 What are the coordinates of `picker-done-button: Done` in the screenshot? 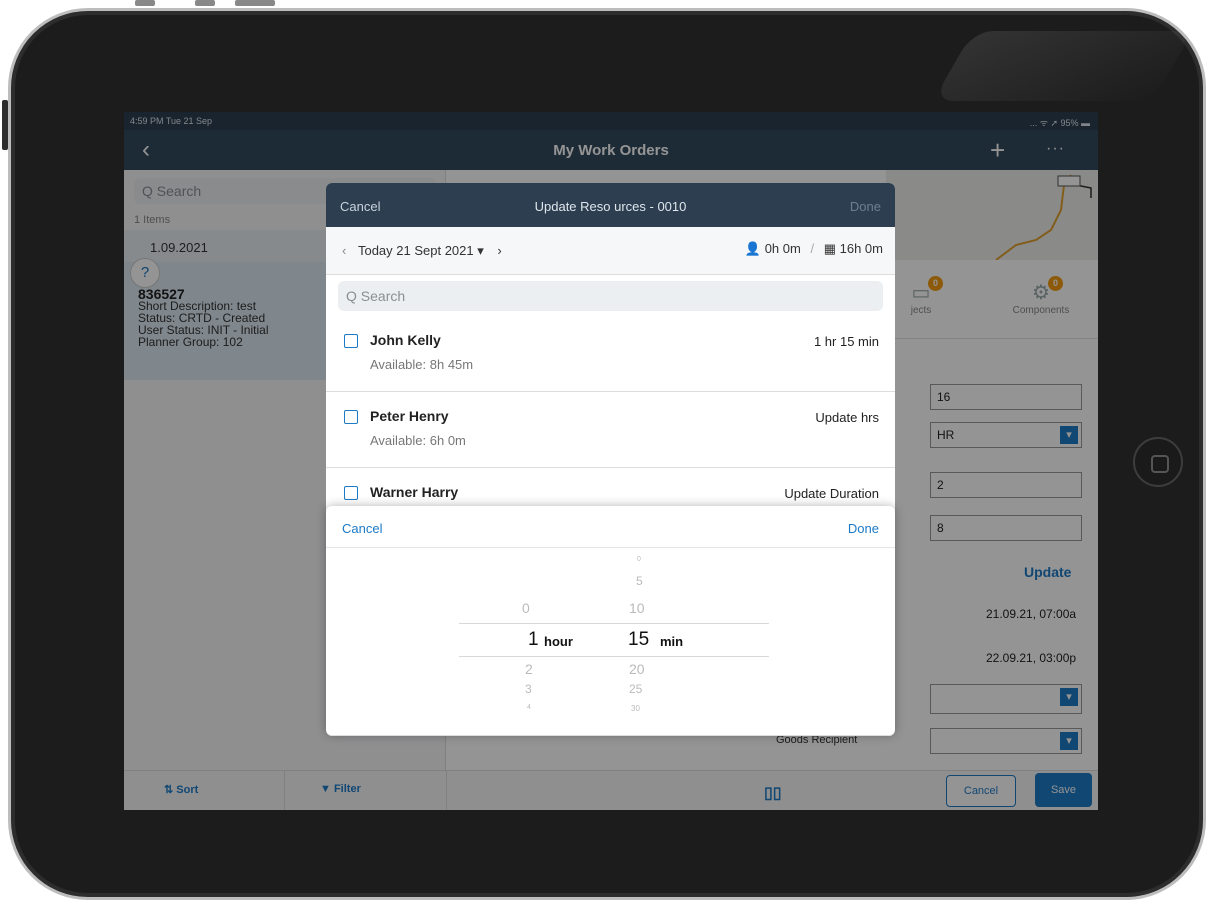 It's located at (863, 528).